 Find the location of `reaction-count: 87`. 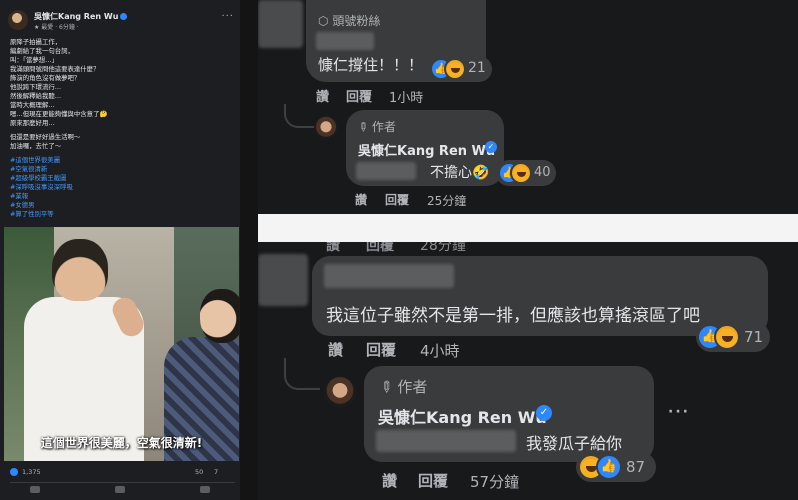

reaction-count: 87 is located at coordinates (636, 467).